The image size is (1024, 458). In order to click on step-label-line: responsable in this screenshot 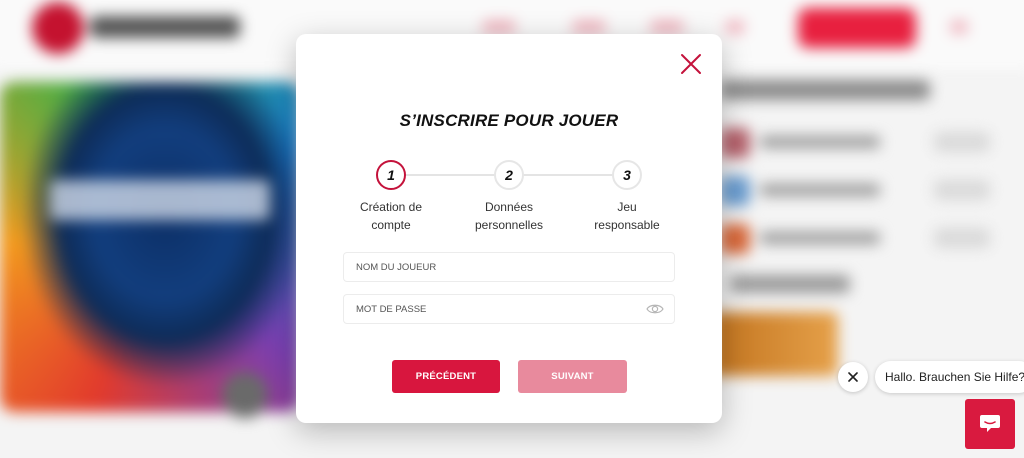, I will do `click(627, 225)`.